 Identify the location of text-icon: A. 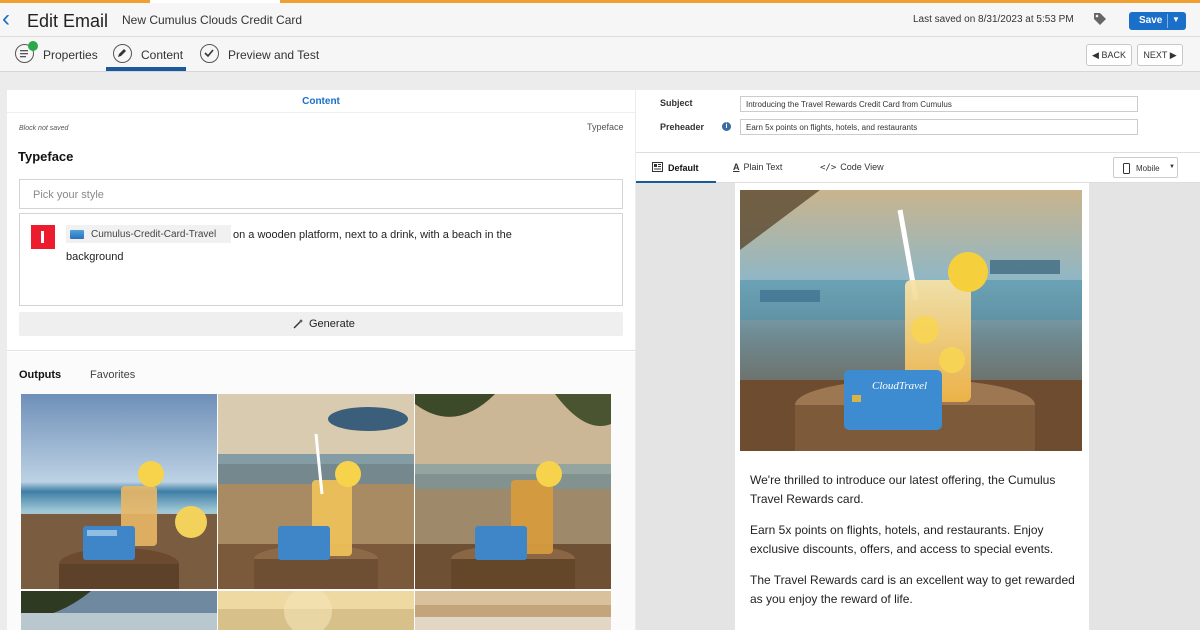
(736, 167).